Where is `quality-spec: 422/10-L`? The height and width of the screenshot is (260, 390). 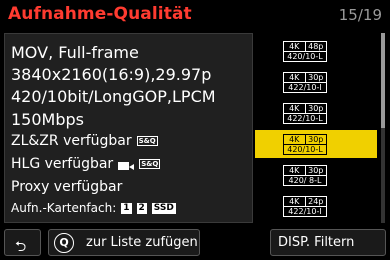
quality-spec: 422/10-L is located at coordinates (305, 118).